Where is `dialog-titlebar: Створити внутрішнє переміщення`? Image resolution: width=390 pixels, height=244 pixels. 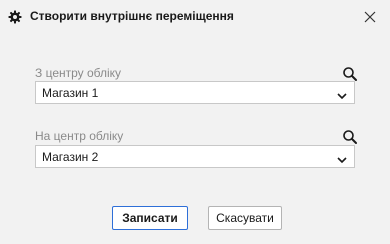 dialog-titlebar: Створити внутрішнє переміщення is located at coordinates (195, 17).